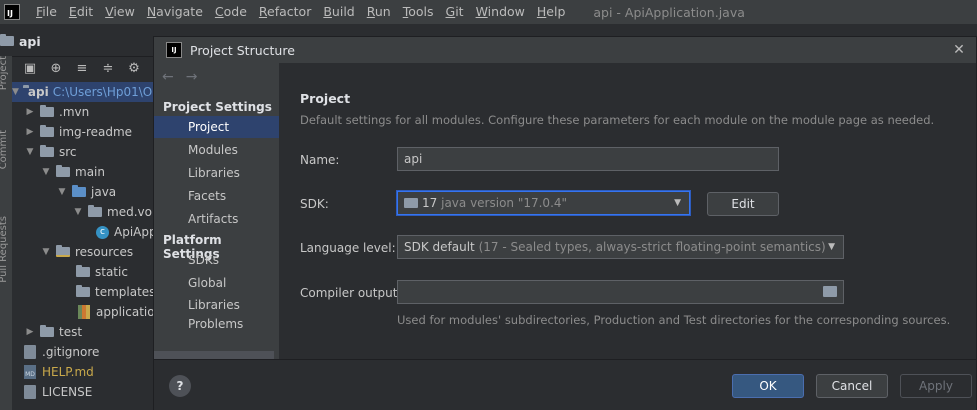  What do you see at coordinates (852, 386) in the screenshot?
I see `cancel-button: Cancel` at bounding box center [852, 386].